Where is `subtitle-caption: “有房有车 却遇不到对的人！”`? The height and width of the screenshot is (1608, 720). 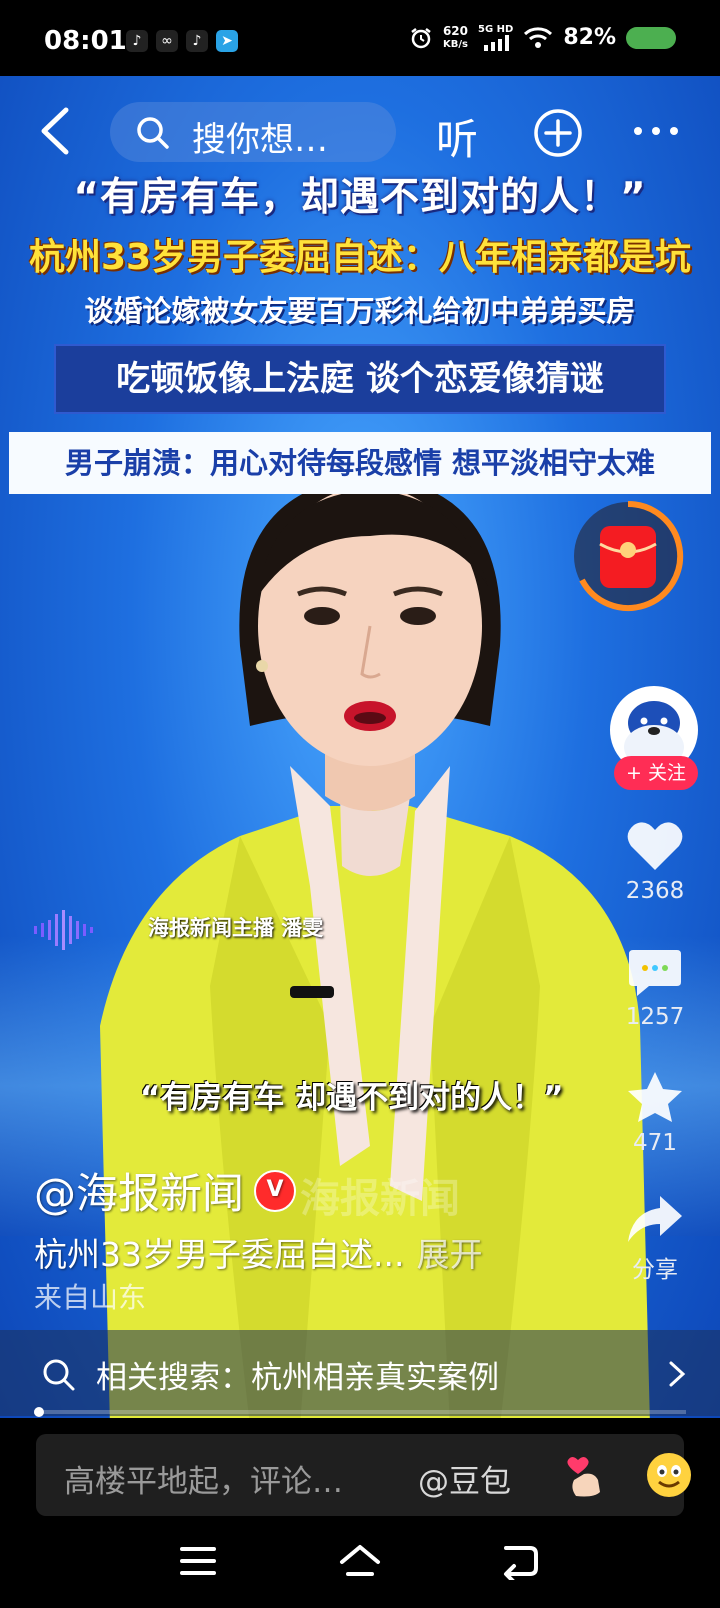
subtitle-caption: “有房有车 却遇不到对的人！” is located at coordinates (352, 1098).